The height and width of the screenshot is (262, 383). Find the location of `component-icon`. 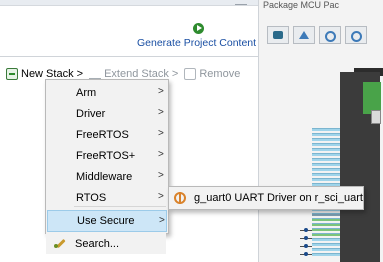

component-icon is located at coordinates (180, 198).